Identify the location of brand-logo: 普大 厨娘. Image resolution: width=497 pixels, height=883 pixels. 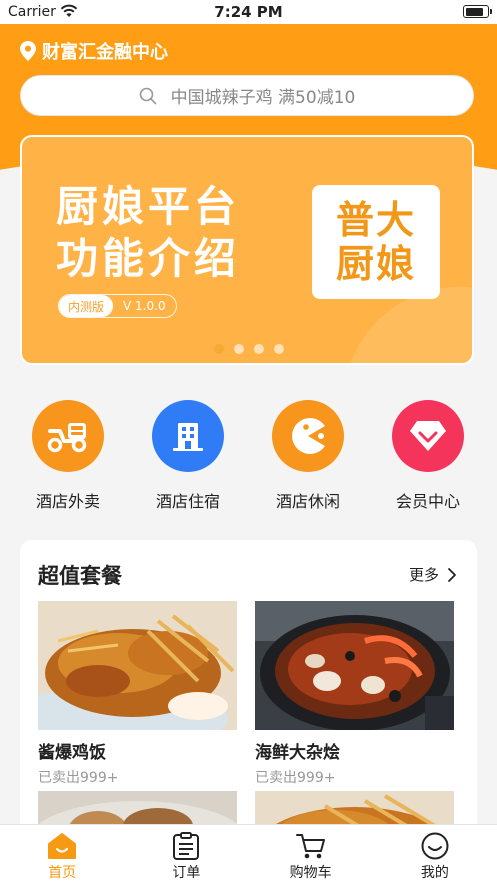
(376, 242).